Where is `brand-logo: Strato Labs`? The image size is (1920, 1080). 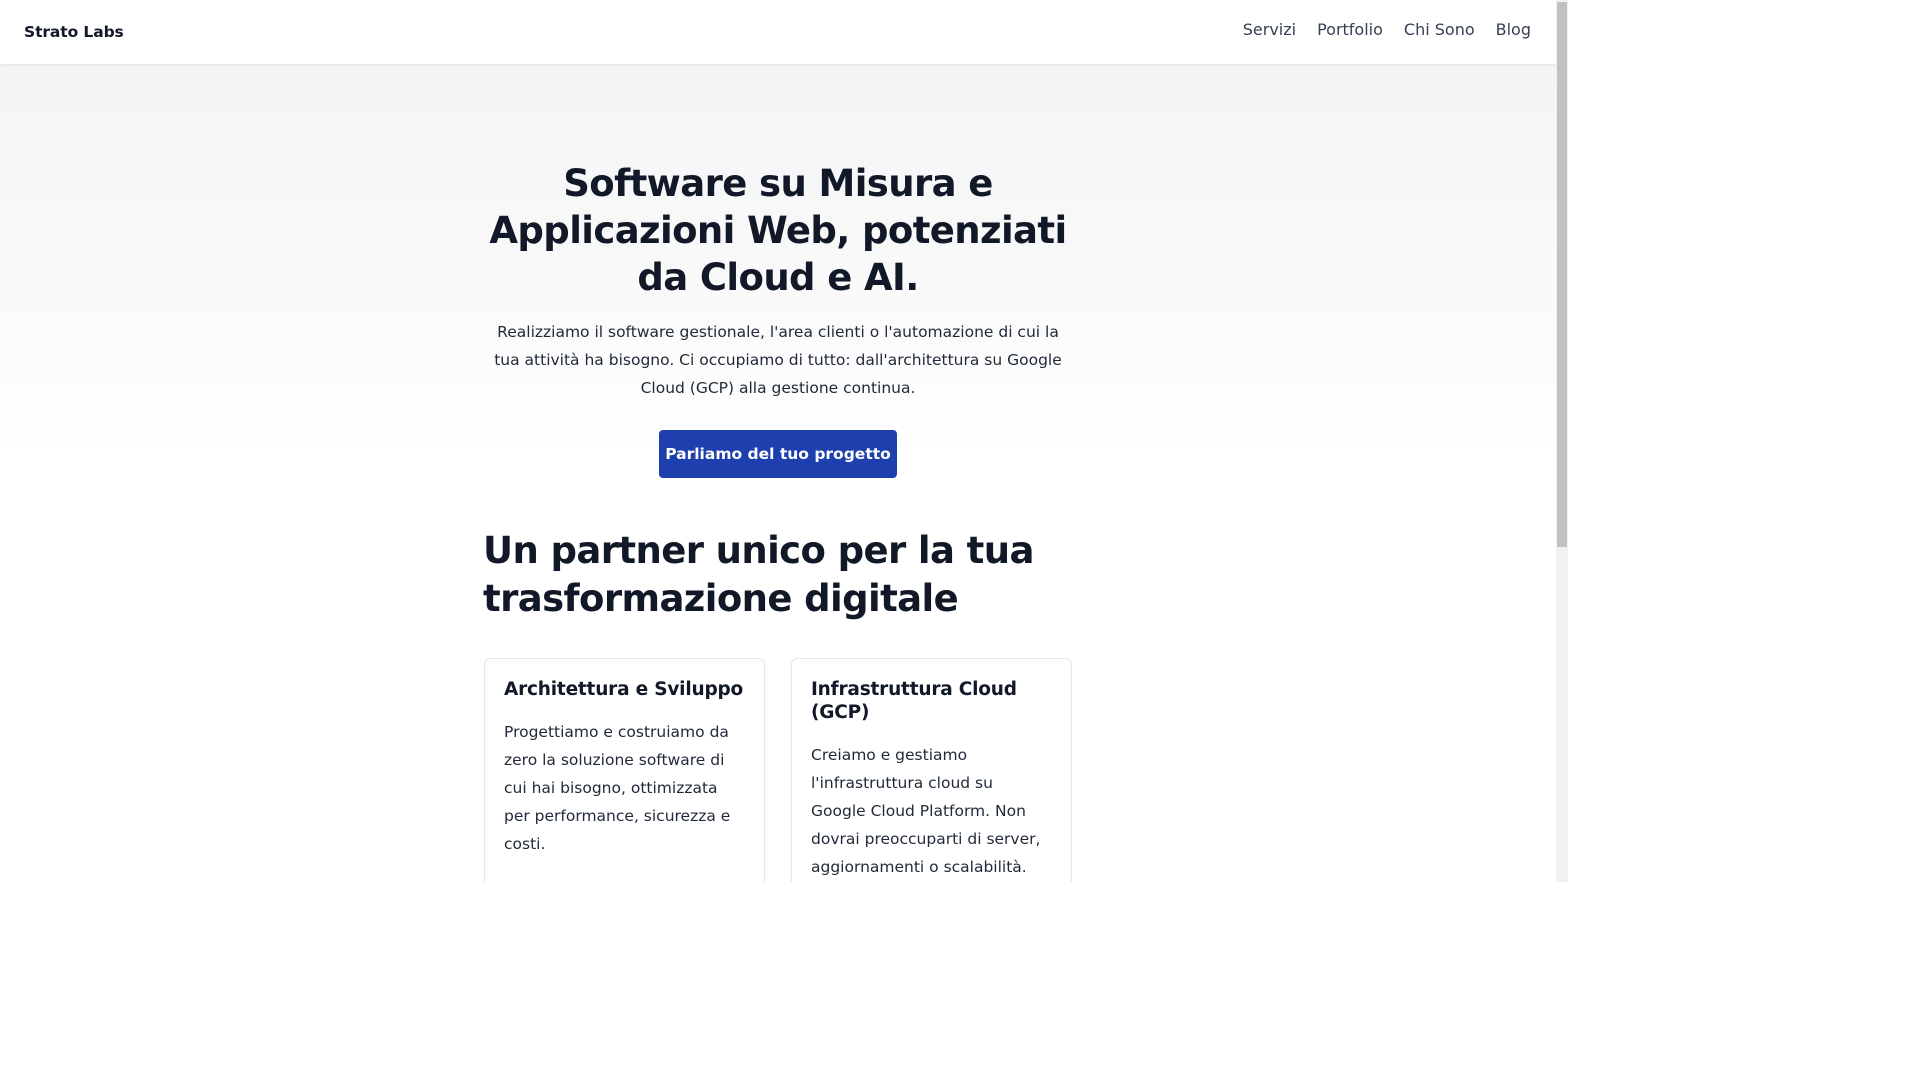 brand-logo: Strato Labs is located at coordinates (74, 32).